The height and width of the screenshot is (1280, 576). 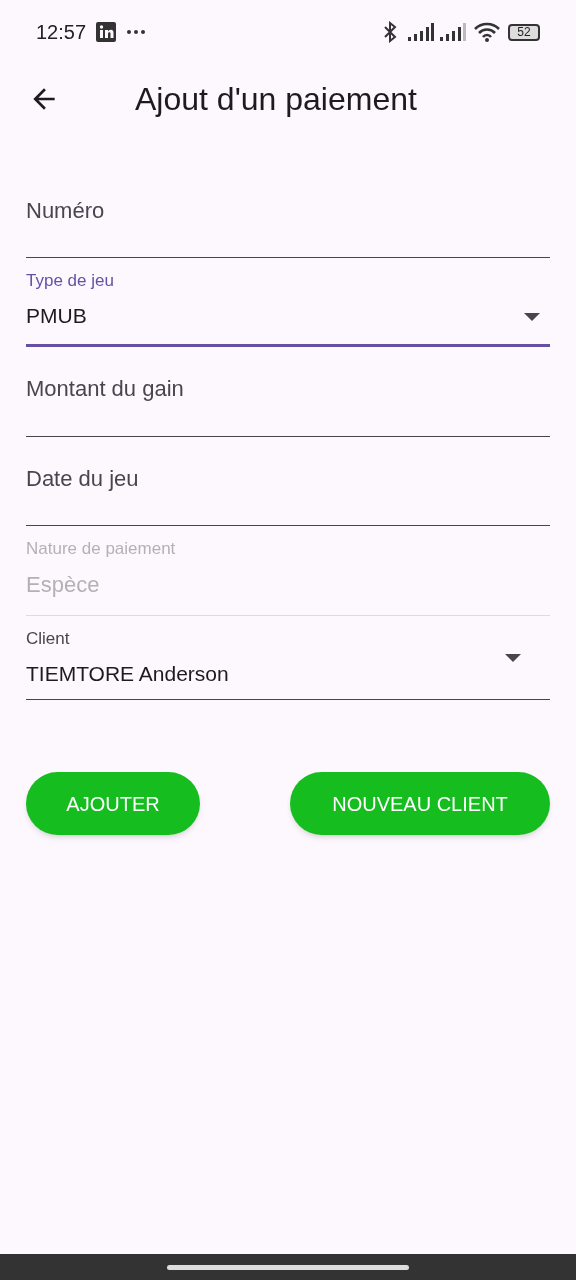 What do you see at coordinates (288, 658) in the screenshot?
I see `dropdown-field: Client TIEMTORE Anderson` at bounding box center [288, 658].